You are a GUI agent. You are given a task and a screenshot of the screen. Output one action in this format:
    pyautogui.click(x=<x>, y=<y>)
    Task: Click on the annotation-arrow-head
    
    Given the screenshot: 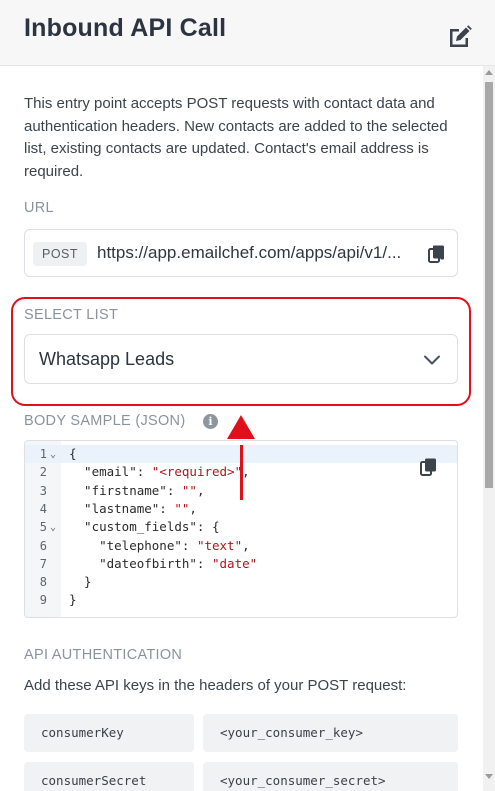 What is the action you would take?
    pyautogui.click(x=241, y=427)
    